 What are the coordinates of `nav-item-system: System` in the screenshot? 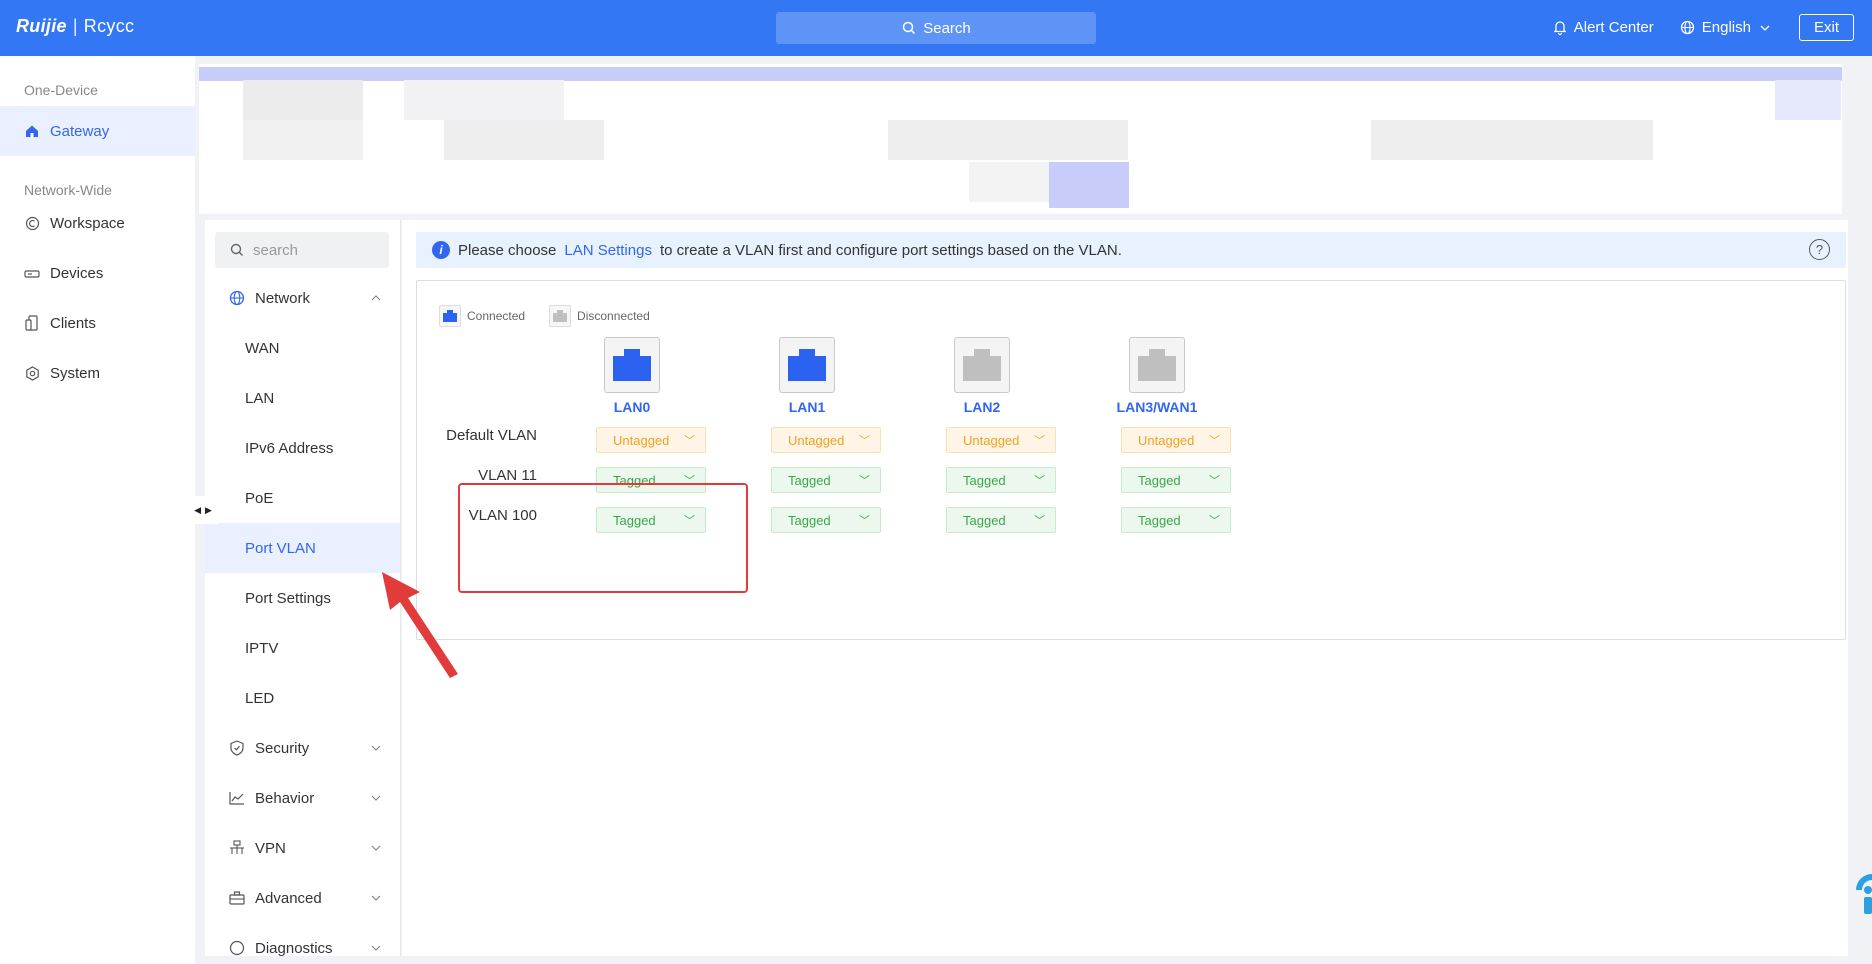 It's located at (97, 373).